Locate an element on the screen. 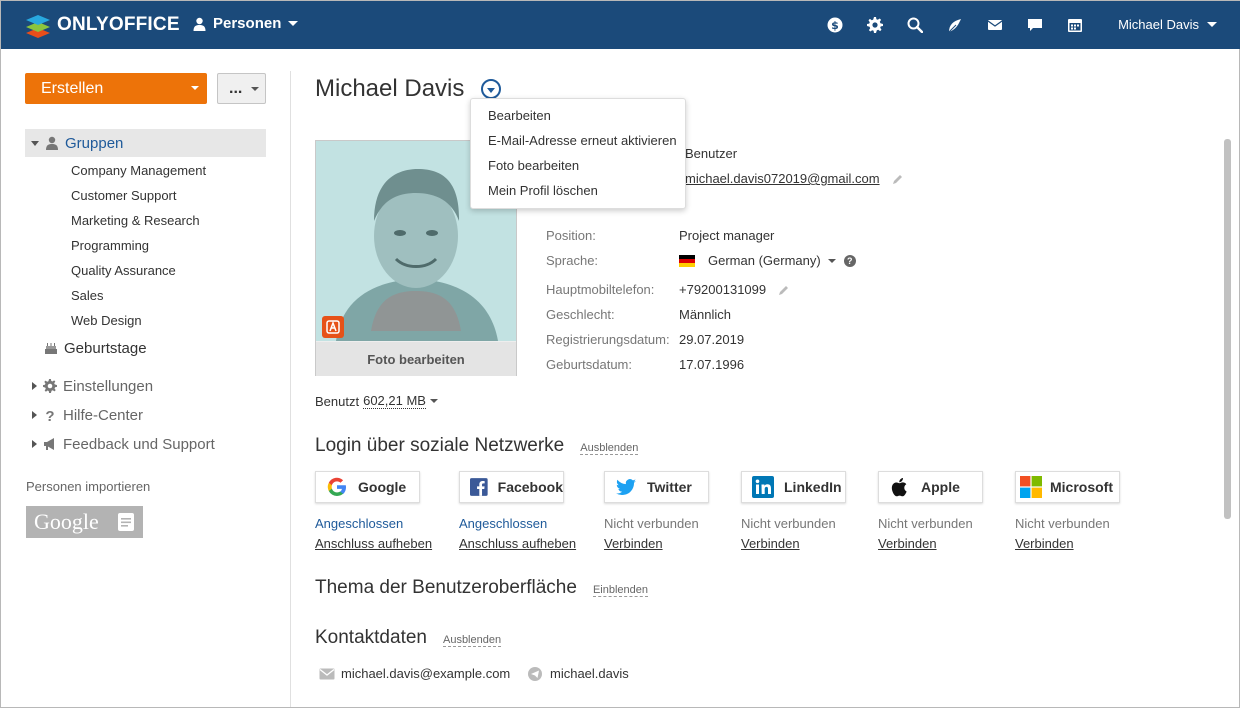  group-item: Web Design is located at coordinates (138, 323).